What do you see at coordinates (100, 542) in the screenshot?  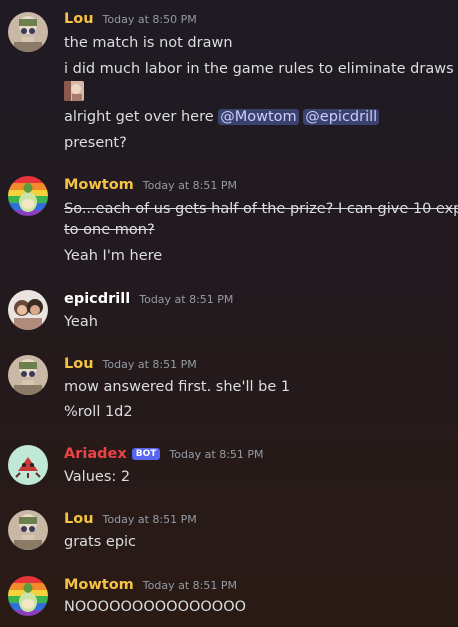 I see `message-text: grats epic` at bounding box center [100, 542].